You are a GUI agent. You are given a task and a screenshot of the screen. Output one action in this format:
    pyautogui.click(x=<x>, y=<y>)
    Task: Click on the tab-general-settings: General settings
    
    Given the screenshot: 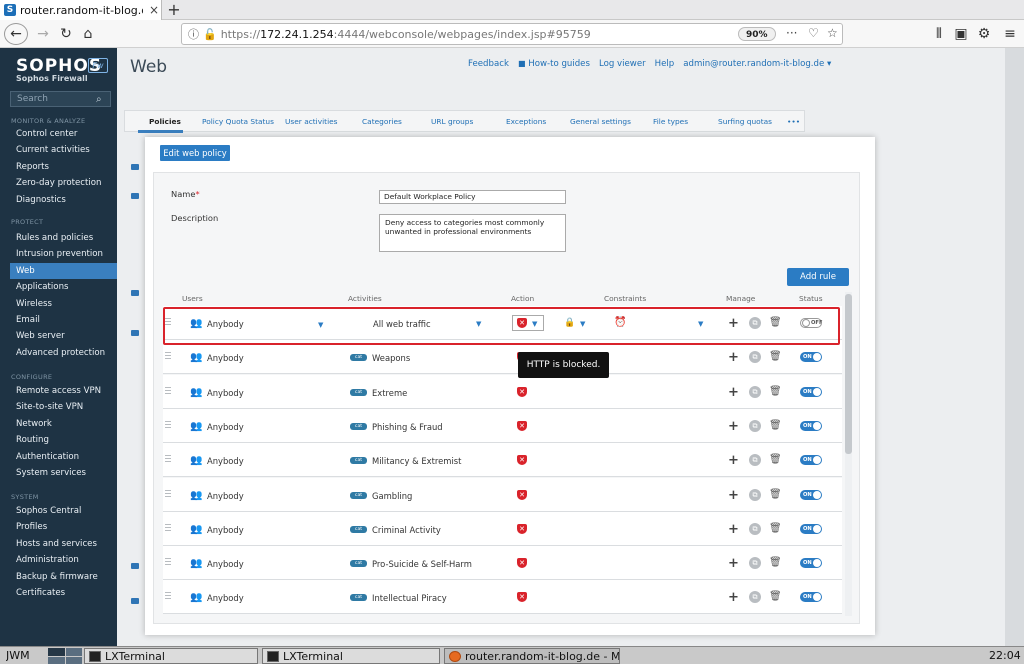 What is the action you would take?
    pyautogui.click(x=600, y=121)
    